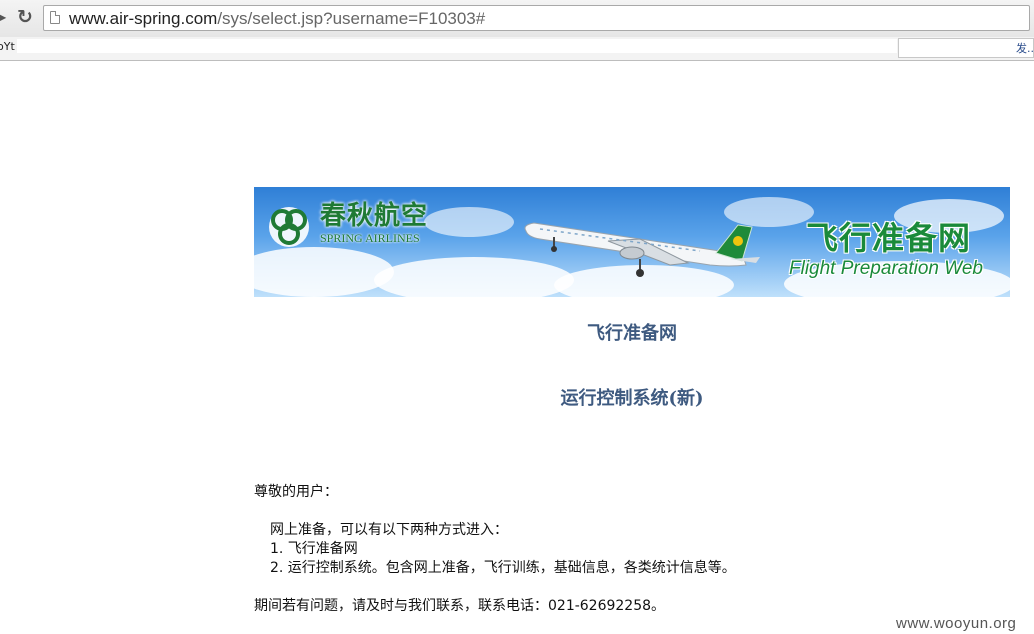 The width and height of the screenshot is (1034, 634). Describe the element at coordinates (4, 17) in the screenshot. I see `back-arrow-icon: ▶` at that location.